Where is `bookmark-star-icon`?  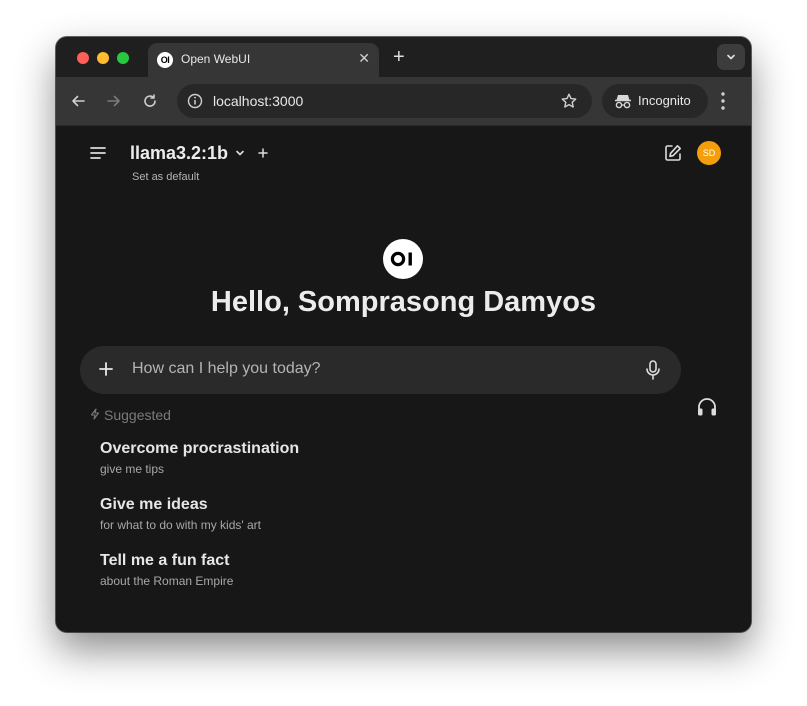
bookmark-star-icon is located at coordinates (569, 103).